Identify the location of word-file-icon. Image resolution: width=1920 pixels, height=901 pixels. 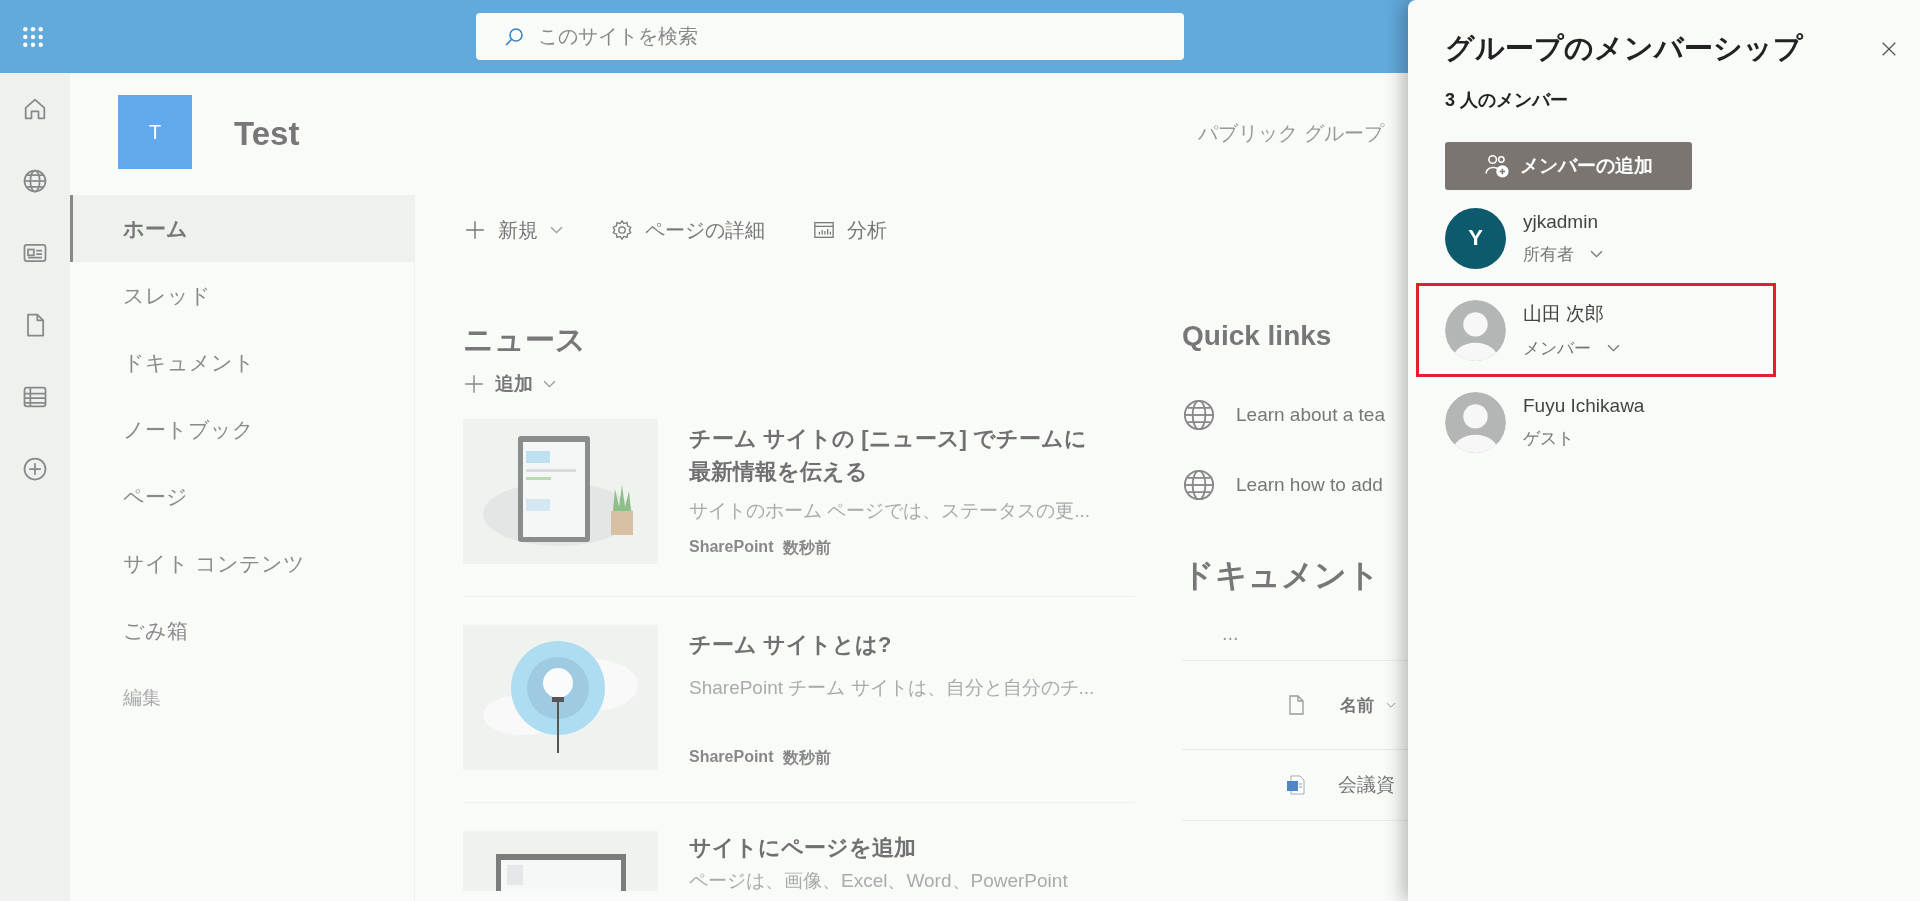
(1296, 785).